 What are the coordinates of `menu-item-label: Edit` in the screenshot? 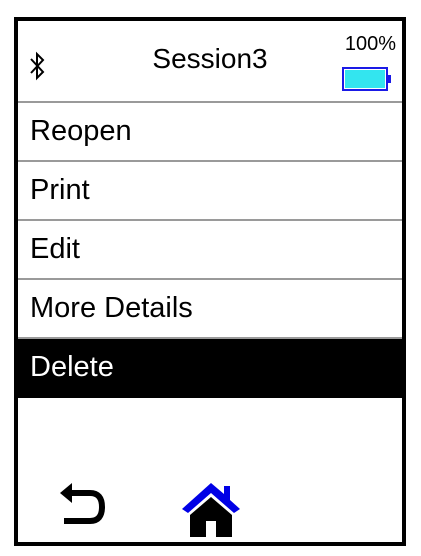 It's located at (55, 249).